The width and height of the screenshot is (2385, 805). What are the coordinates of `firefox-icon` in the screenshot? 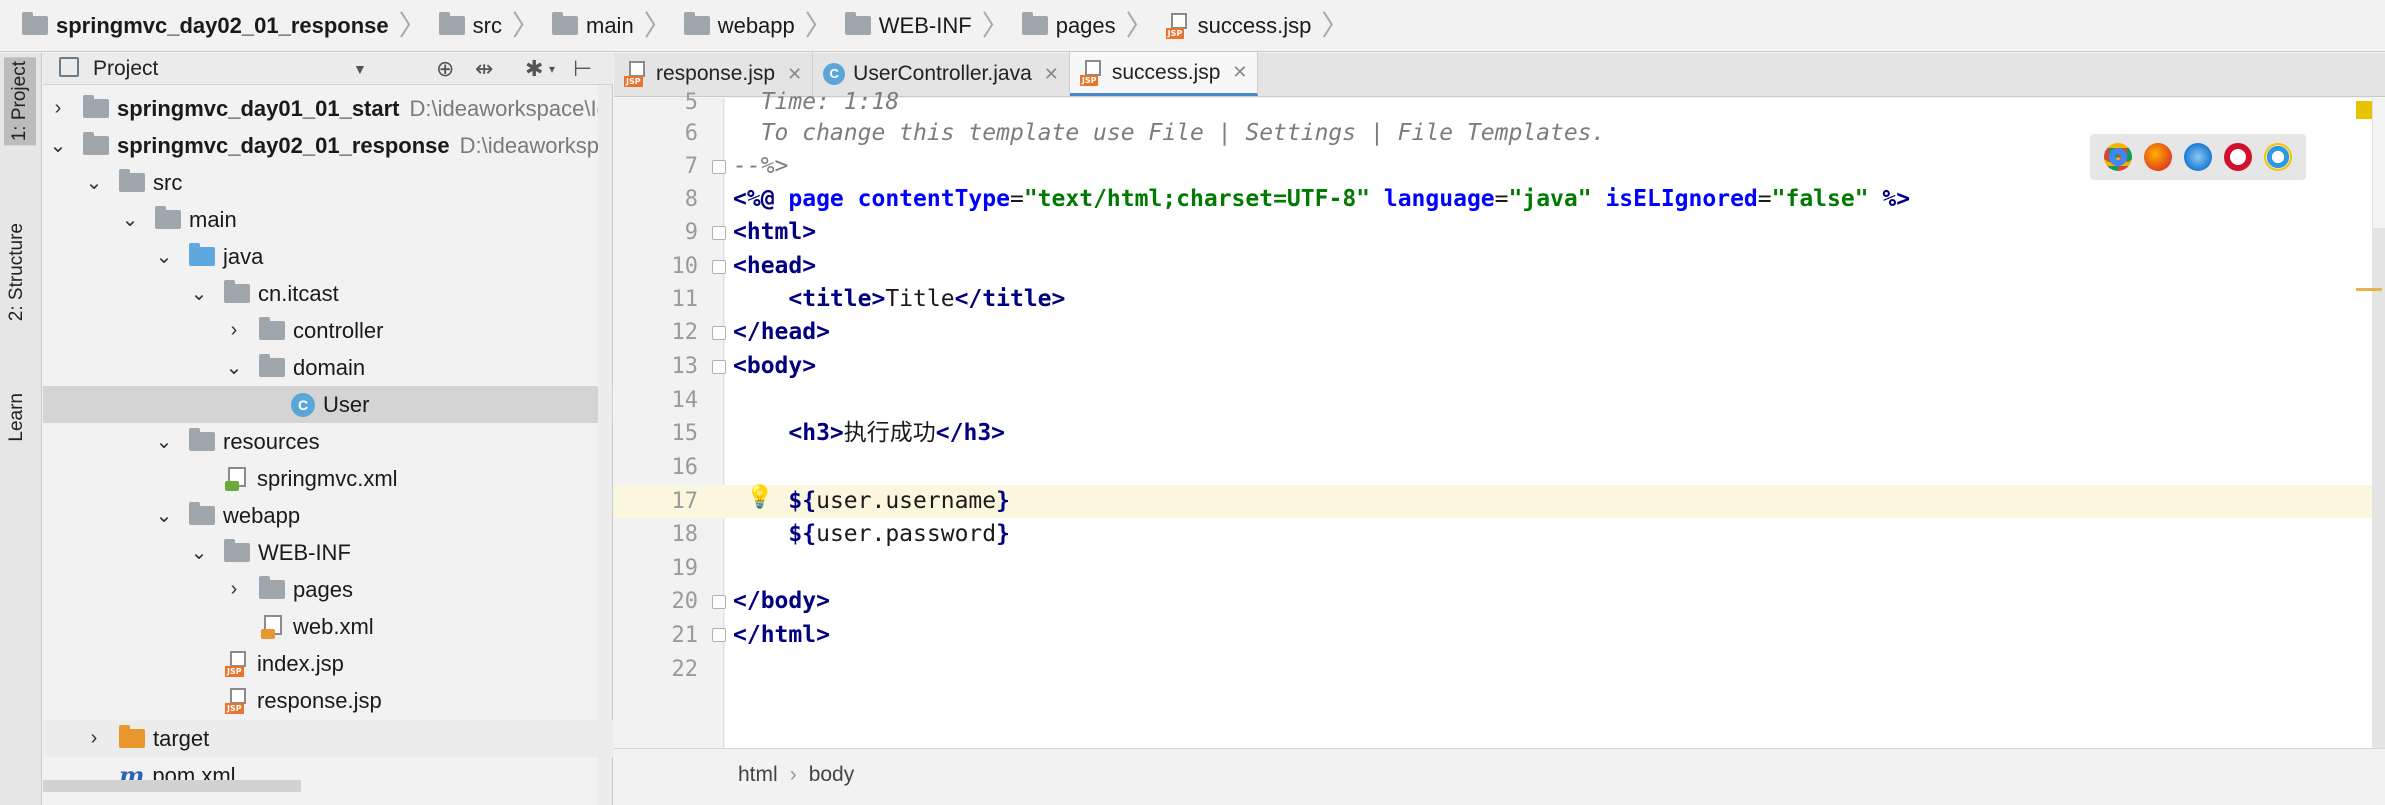 It's located at (2158, 157).